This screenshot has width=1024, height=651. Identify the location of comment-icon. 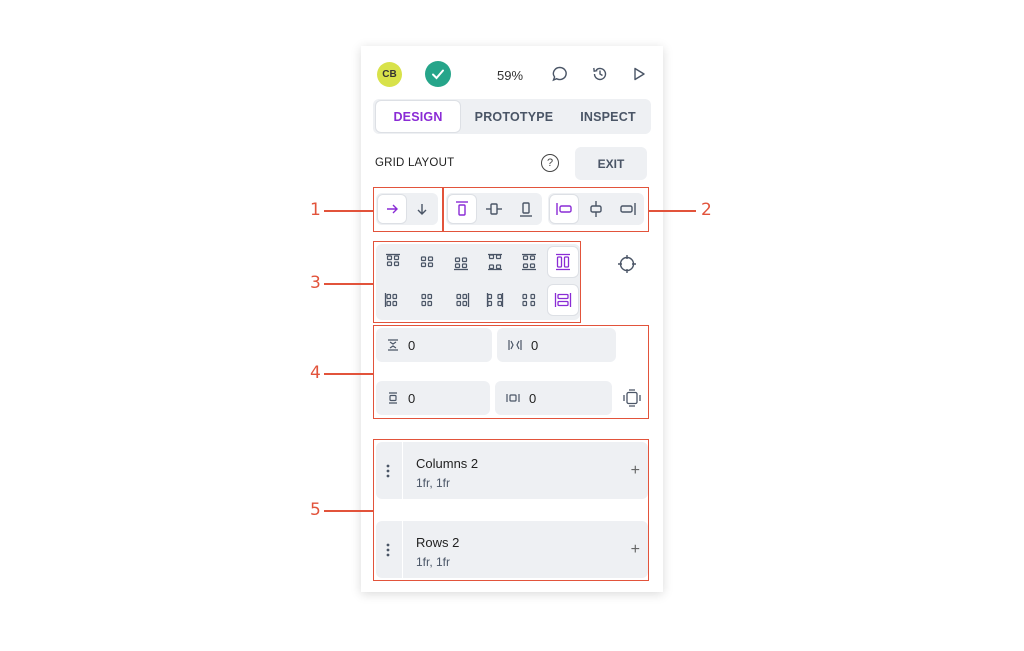
(560, 74).